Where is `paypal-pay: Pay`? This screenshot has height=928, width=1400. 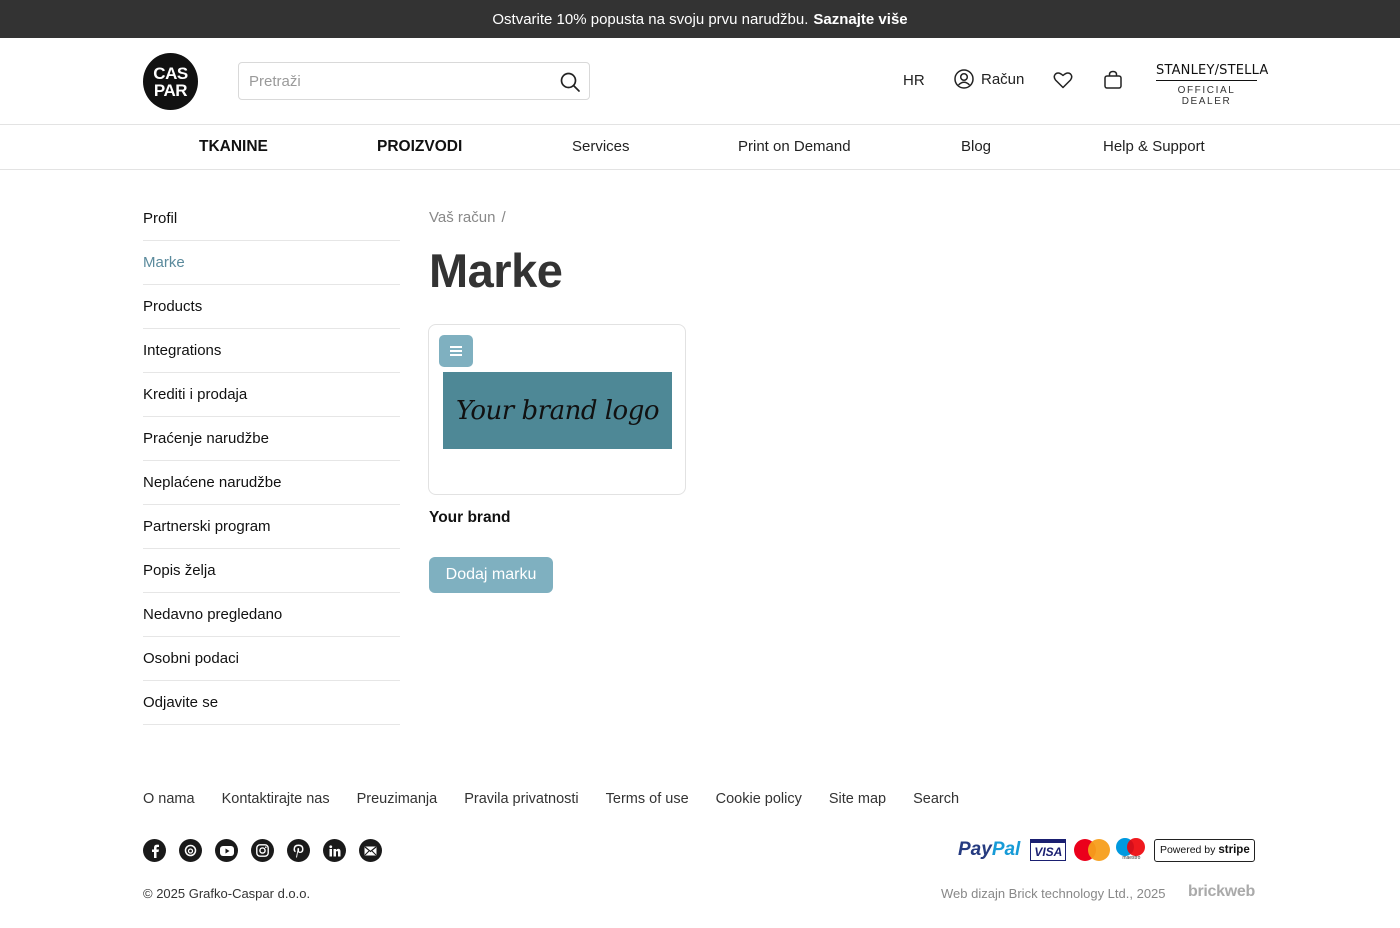 paypal-pay: Pay is located at coordinates (975, 849).